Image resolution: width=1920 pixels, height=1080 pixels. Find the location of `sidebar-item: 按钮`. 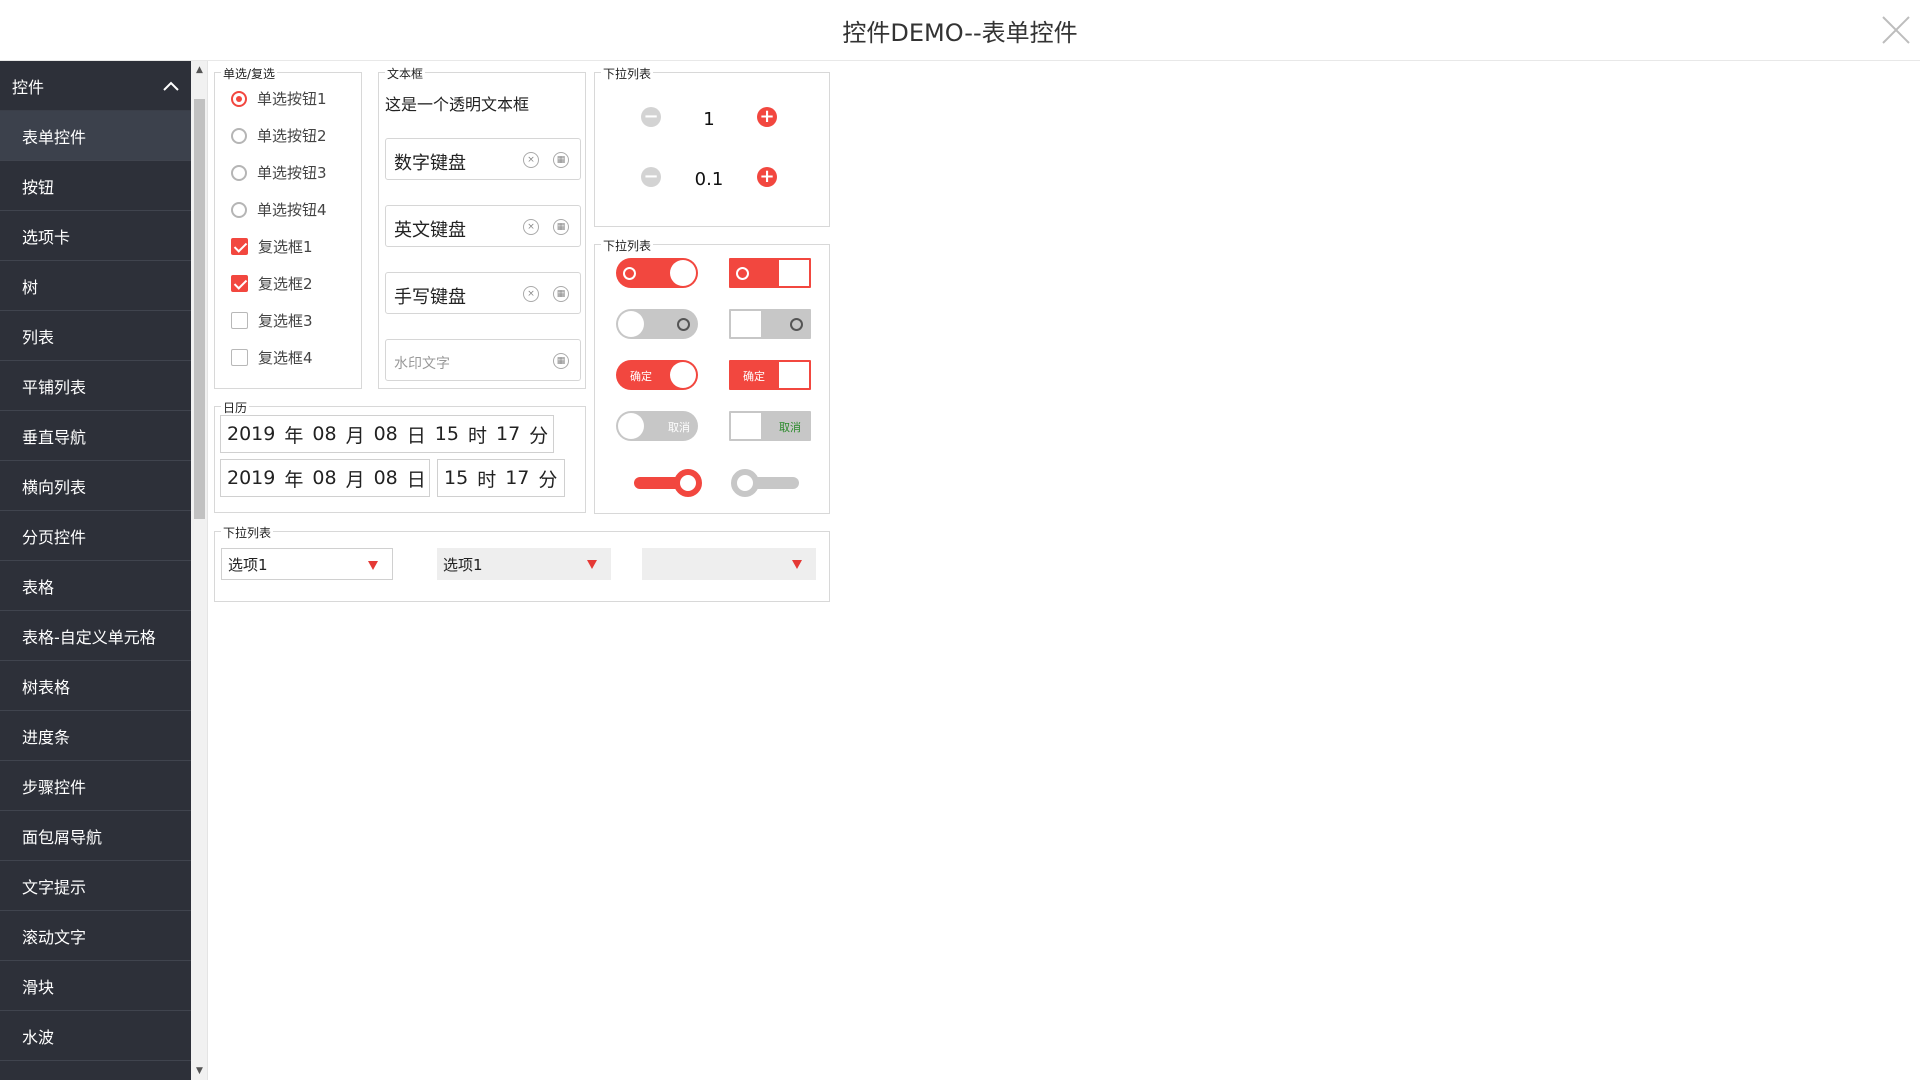

sidebar-item: 按钮 is located at coordinates (95, 186).